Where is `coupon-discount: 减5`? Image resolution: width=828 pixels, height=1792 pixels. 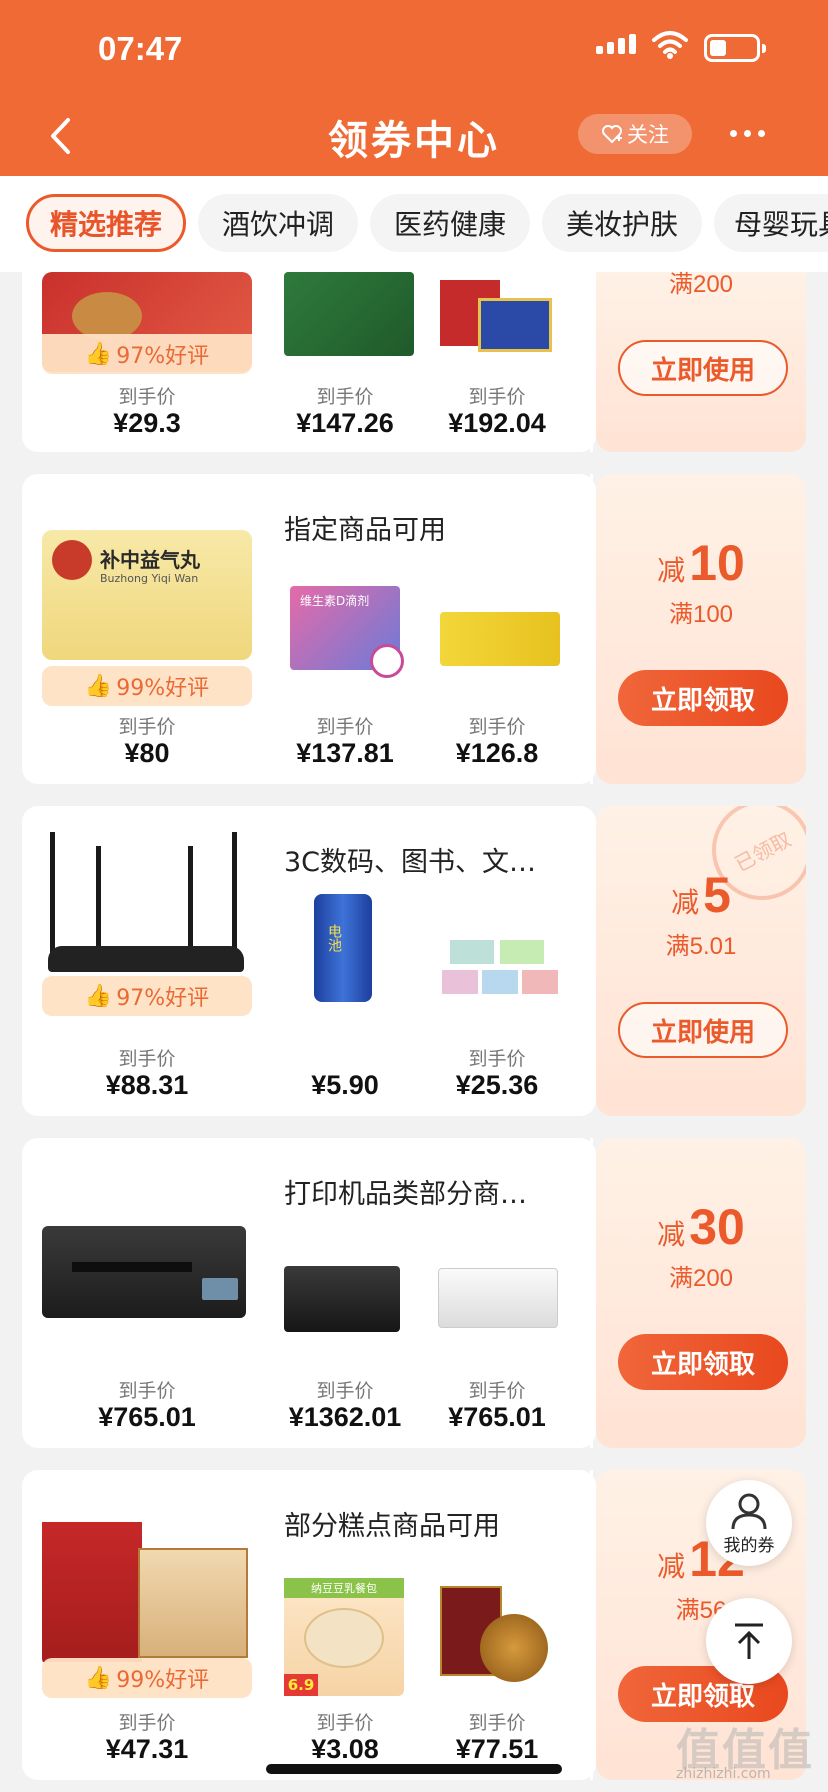
coupon-discount: 减5 is located at coordinates (701, 895).